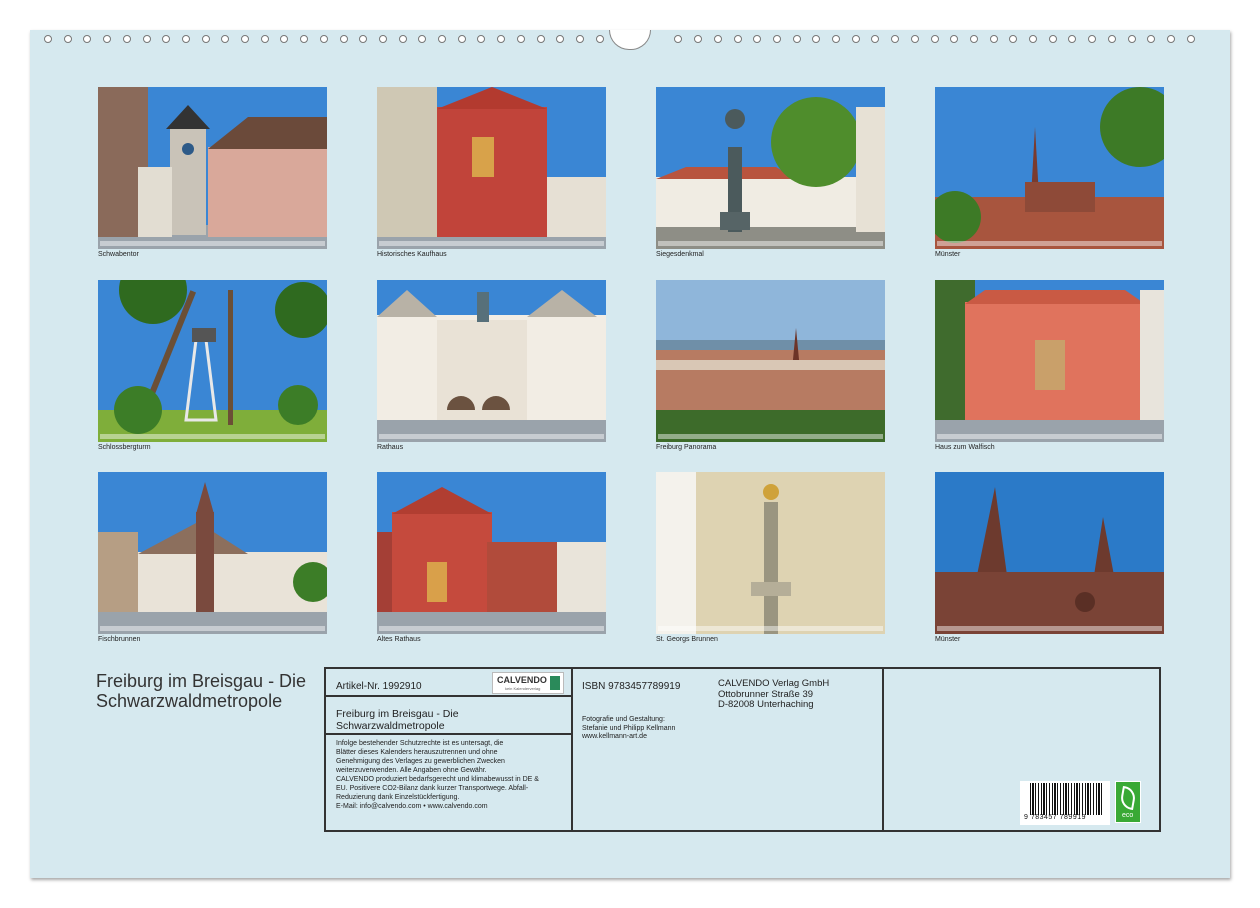 The height and width of the screenshot is (908, 1260). I want to click on article-number: Artikel-Nr. 1992910, so click(379, 686).